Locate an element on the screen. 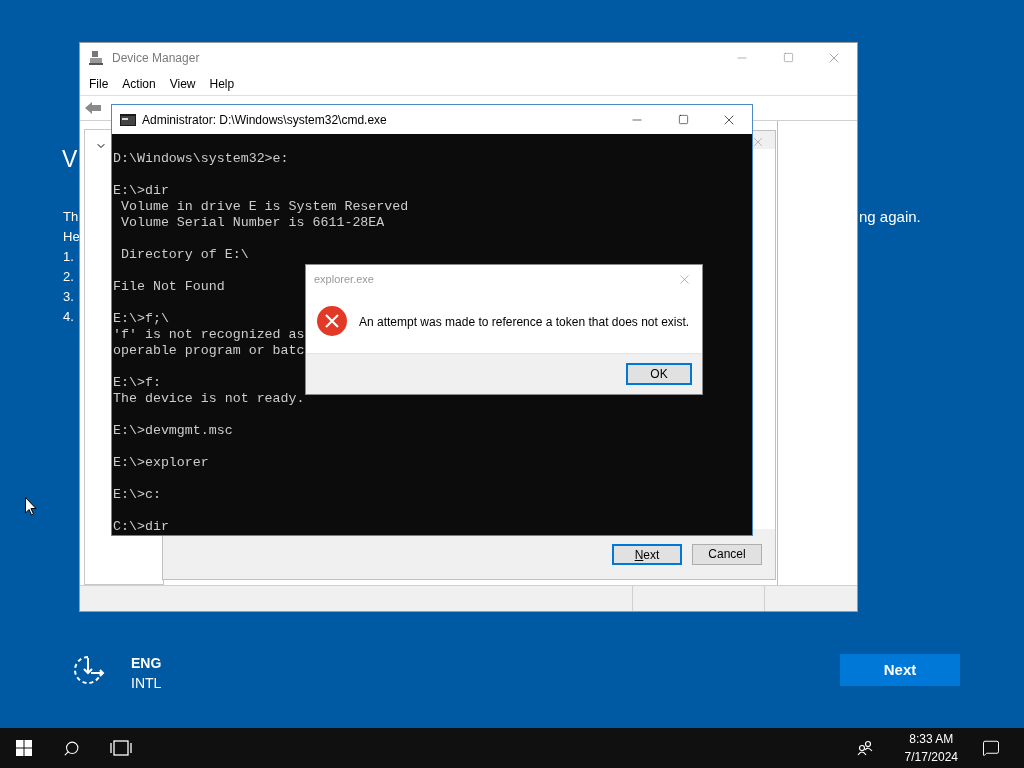  menu-item: Action is located at coordinates (139, 83).